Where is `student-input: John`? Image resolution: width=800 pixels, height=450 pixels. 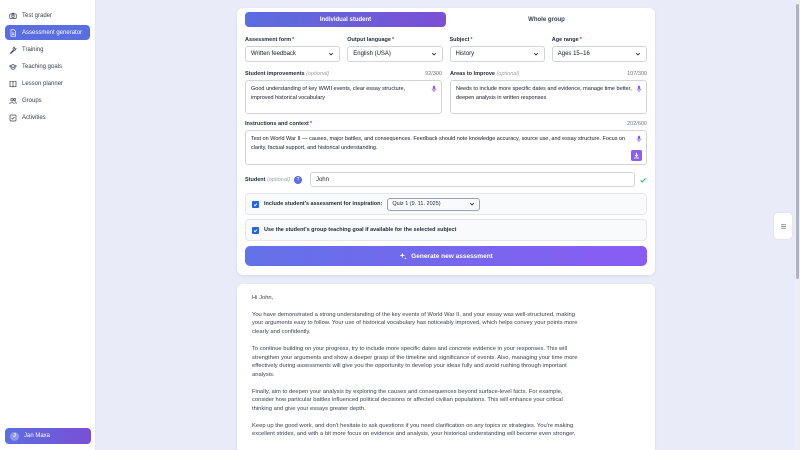 student-input: John is located at coordinates (472, 179).